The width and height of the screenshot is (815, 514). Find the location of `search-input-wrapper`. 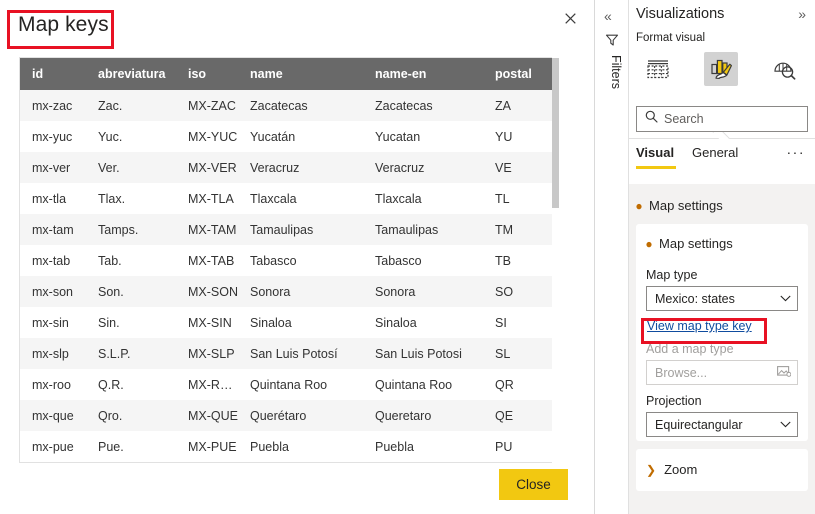

search-input-wrapper is located at coordinates (722, 119).